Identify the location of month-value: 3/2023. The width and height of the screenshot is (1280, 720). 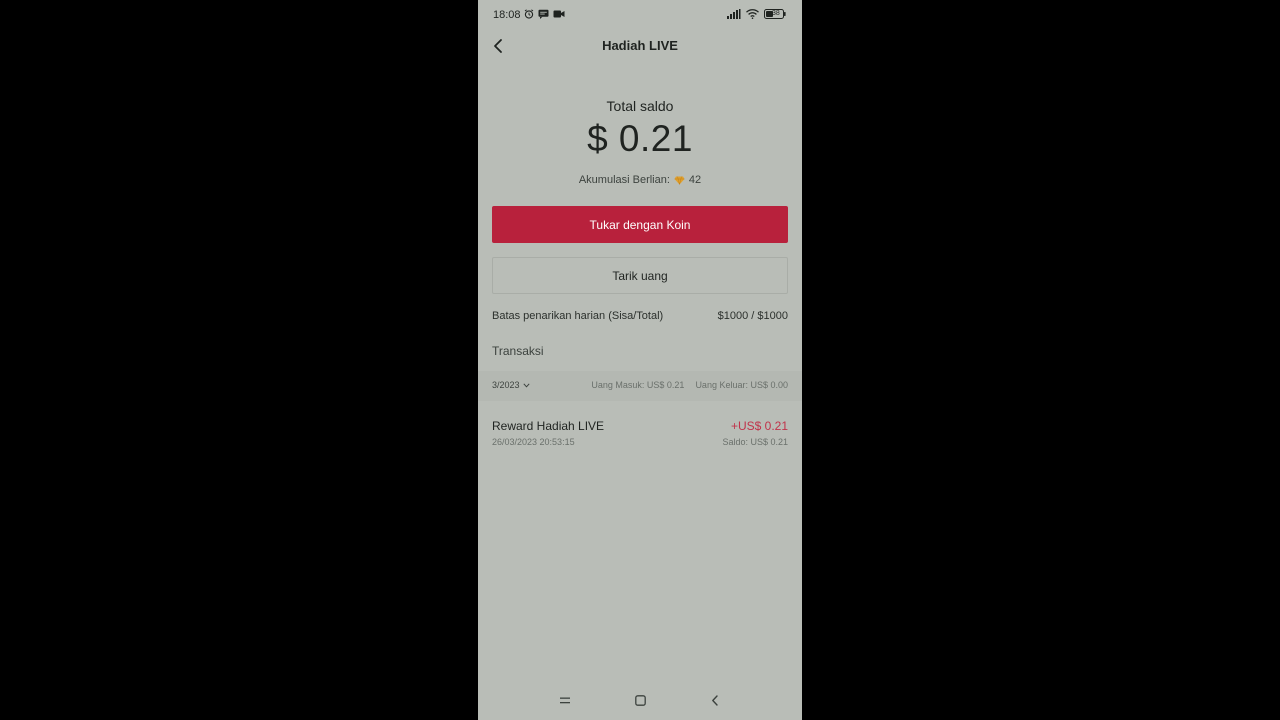
(506, 385).